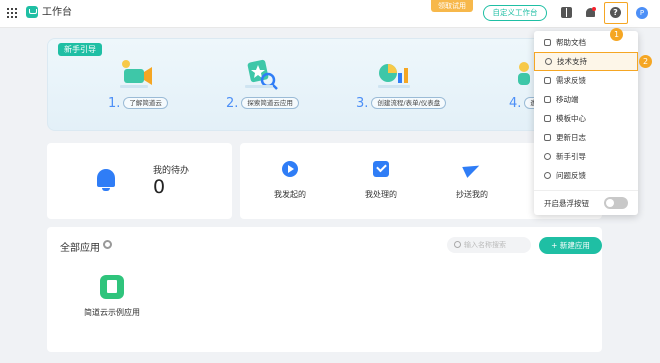 The width and height of the screenshot is (660, 363). I want to click on menu-item-feature-request: 需求反馈, so click(586, 80).